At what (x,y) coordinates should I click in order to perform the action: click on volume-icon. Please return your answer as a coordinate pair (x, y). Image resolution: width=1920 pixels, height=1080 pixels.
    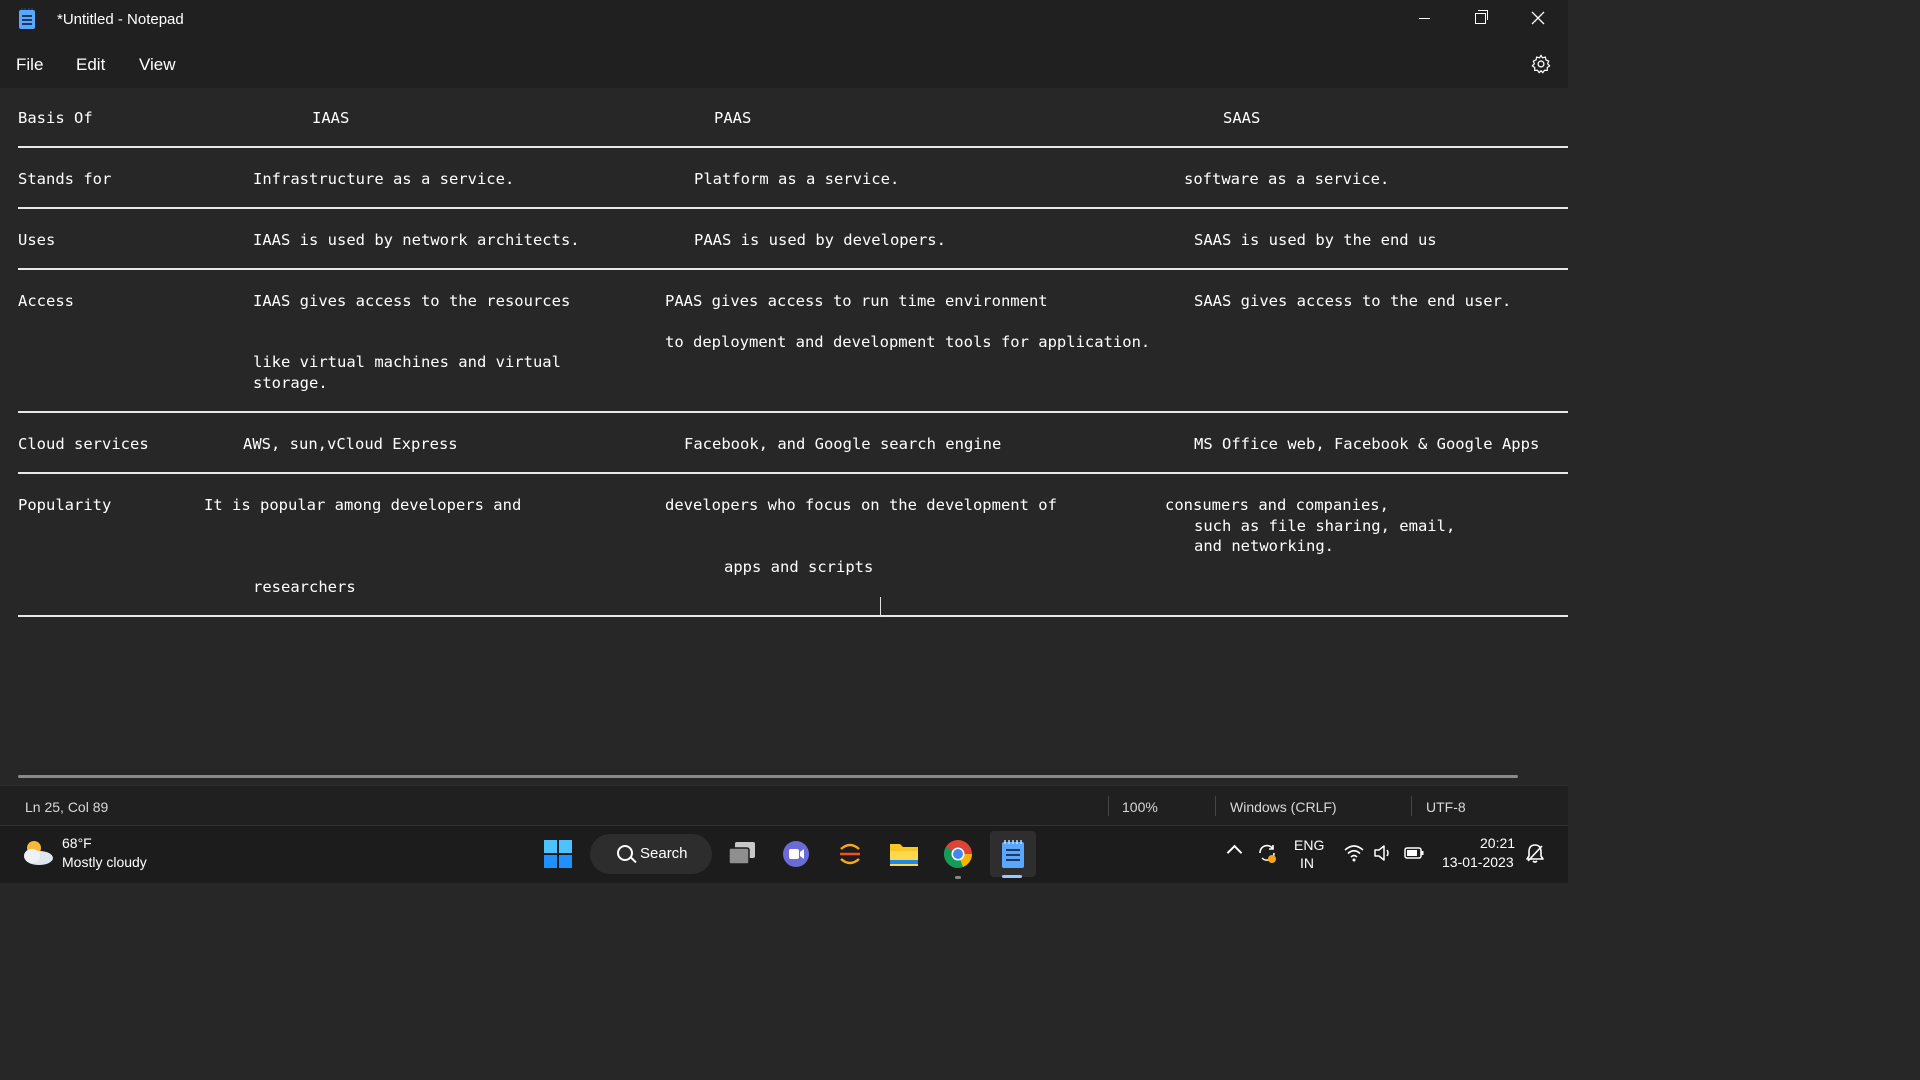
    Looking at the image, I should click on (1383, 853).